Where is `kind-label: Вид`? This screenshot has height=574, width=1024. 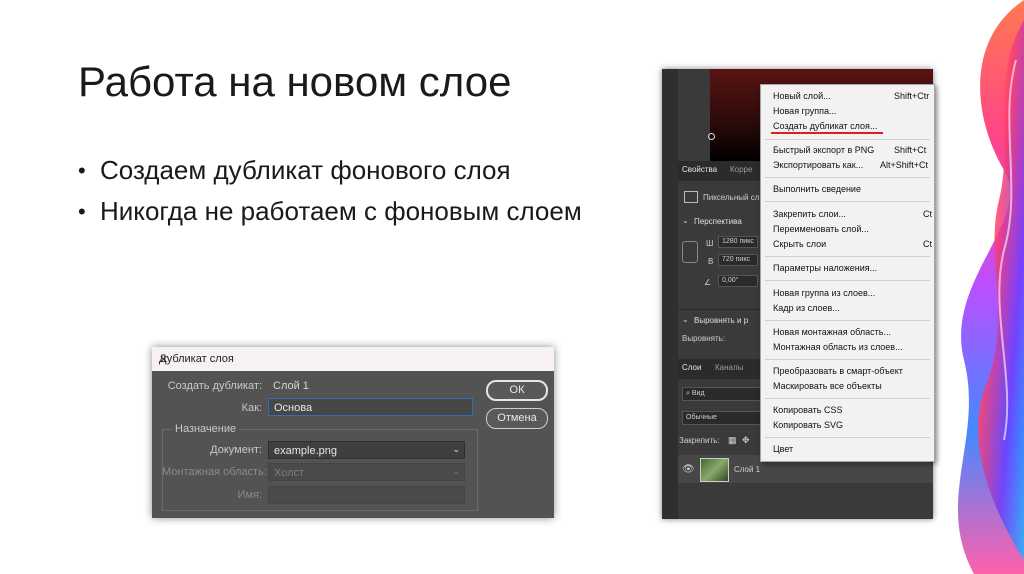
kind-label: Вид is located at coordinates (698, 393).